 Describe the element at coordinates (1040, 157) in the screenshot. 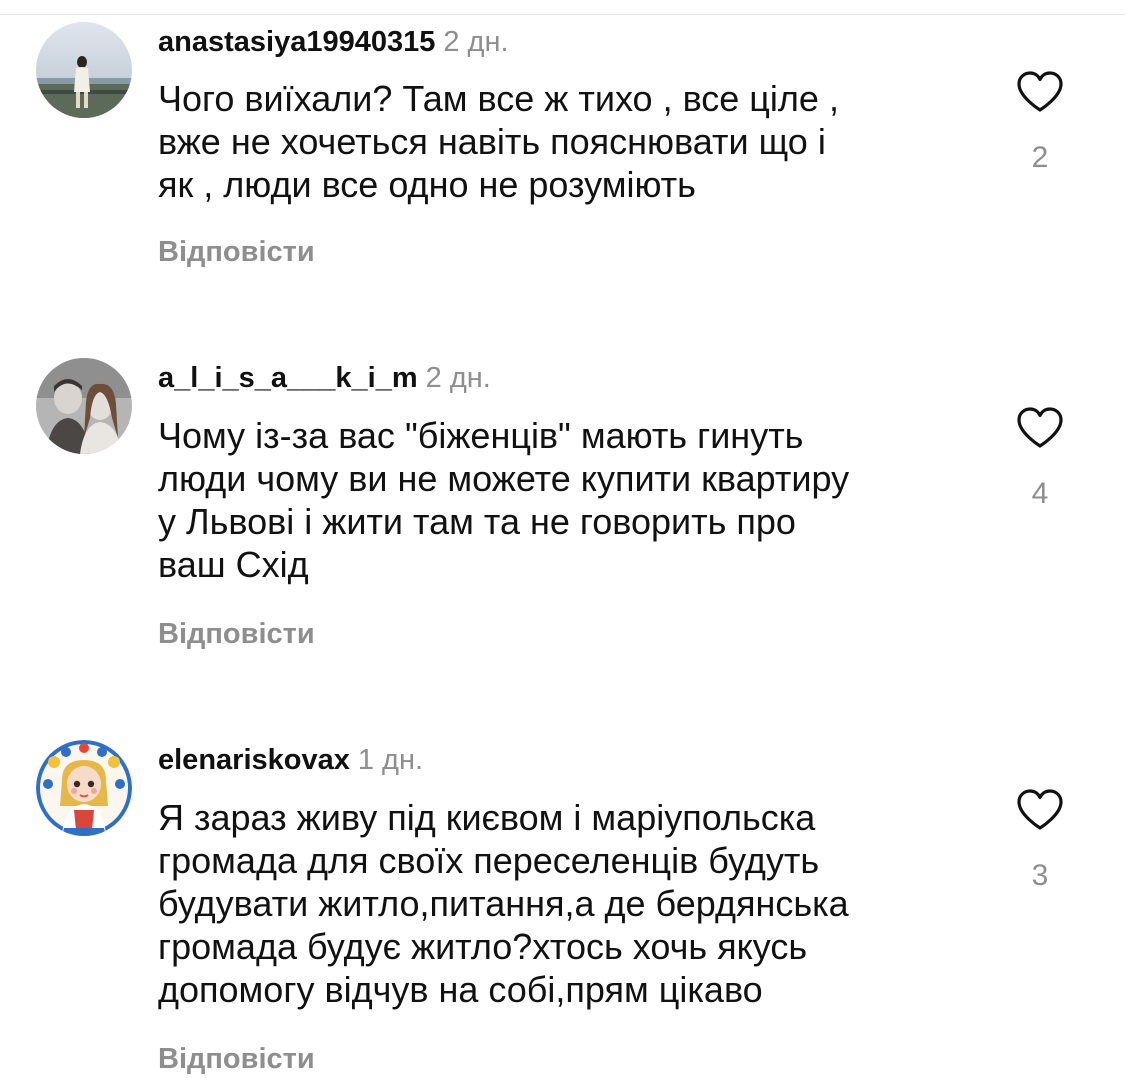

I see `like-count: 2` at that location.